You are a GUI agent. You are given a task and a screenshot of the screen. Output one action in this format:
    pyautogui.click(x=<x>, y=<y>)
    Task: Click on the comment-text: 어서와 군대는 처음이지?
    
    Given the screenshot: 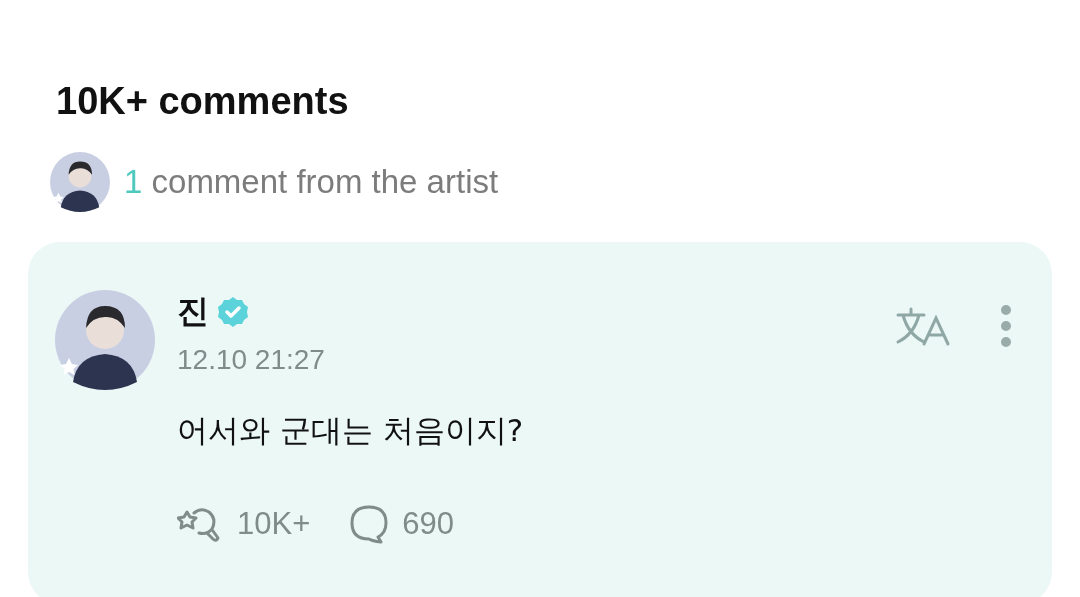 What is the action you would take?
    pyautogui.click(x=351, y=430)
    